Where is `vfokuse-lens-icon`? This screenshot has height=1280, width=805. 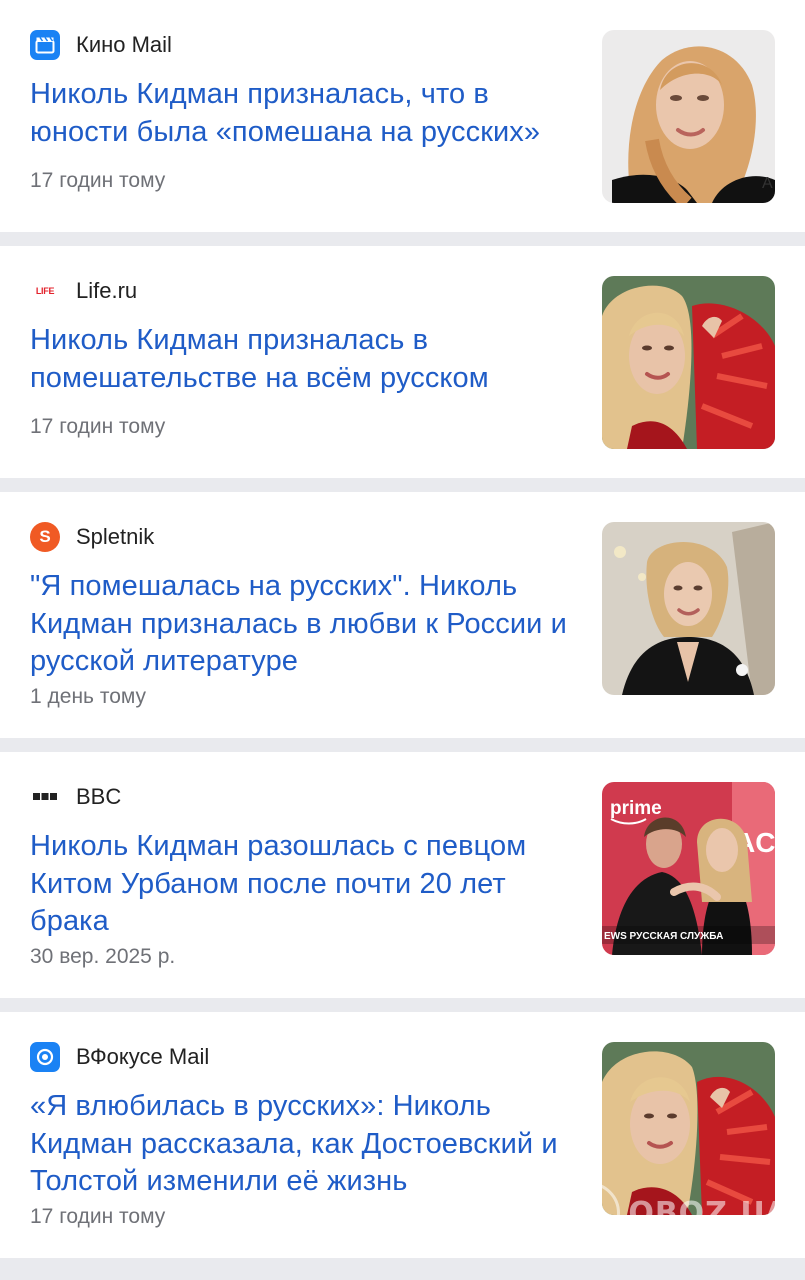
vfokuse-lens-icon is located at coordinates (45, 1057).